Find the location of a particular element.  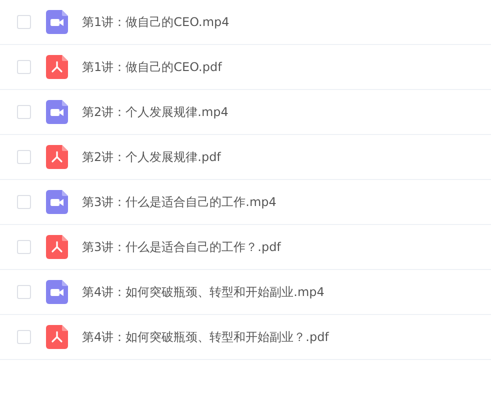

file-name: 第3讲：什么是适合自己的工作？.pdf is located at coordinates (181, 247).